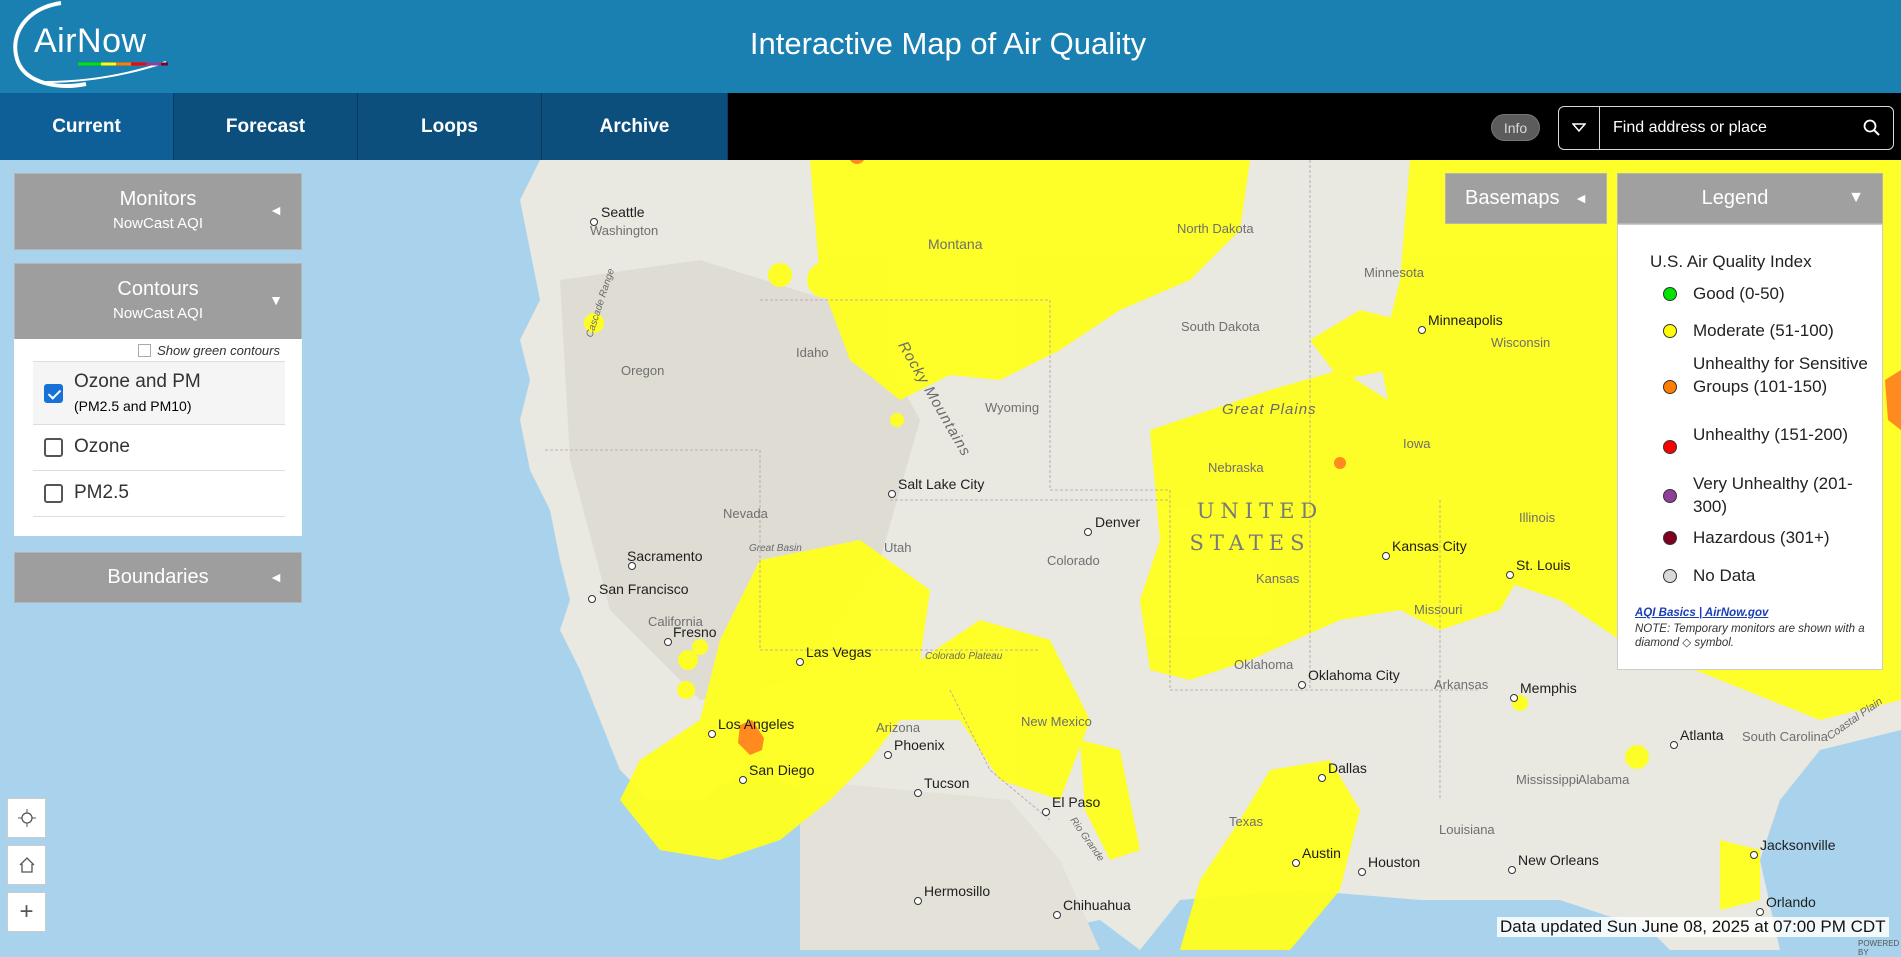  I want to click on region-label: Montana, so click(955, 244).